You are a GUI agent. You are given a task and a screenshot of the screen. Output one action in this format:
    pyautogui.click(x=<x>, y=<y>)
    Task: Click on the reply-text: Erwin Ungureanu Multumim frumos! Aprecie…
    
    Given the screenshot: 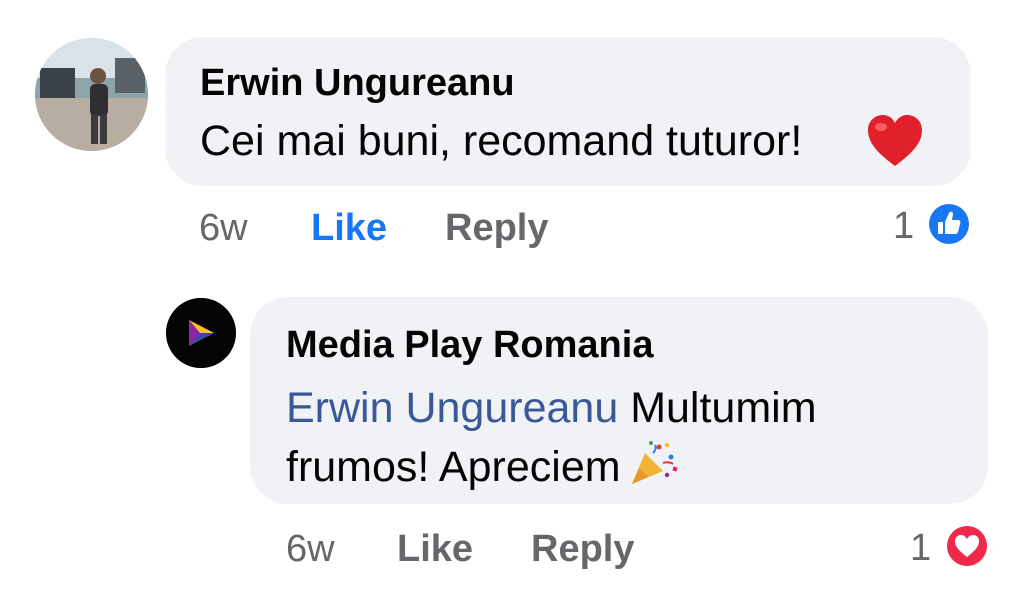 What is the action you would take?
    pyautogui.click(x=616, y=438)
    